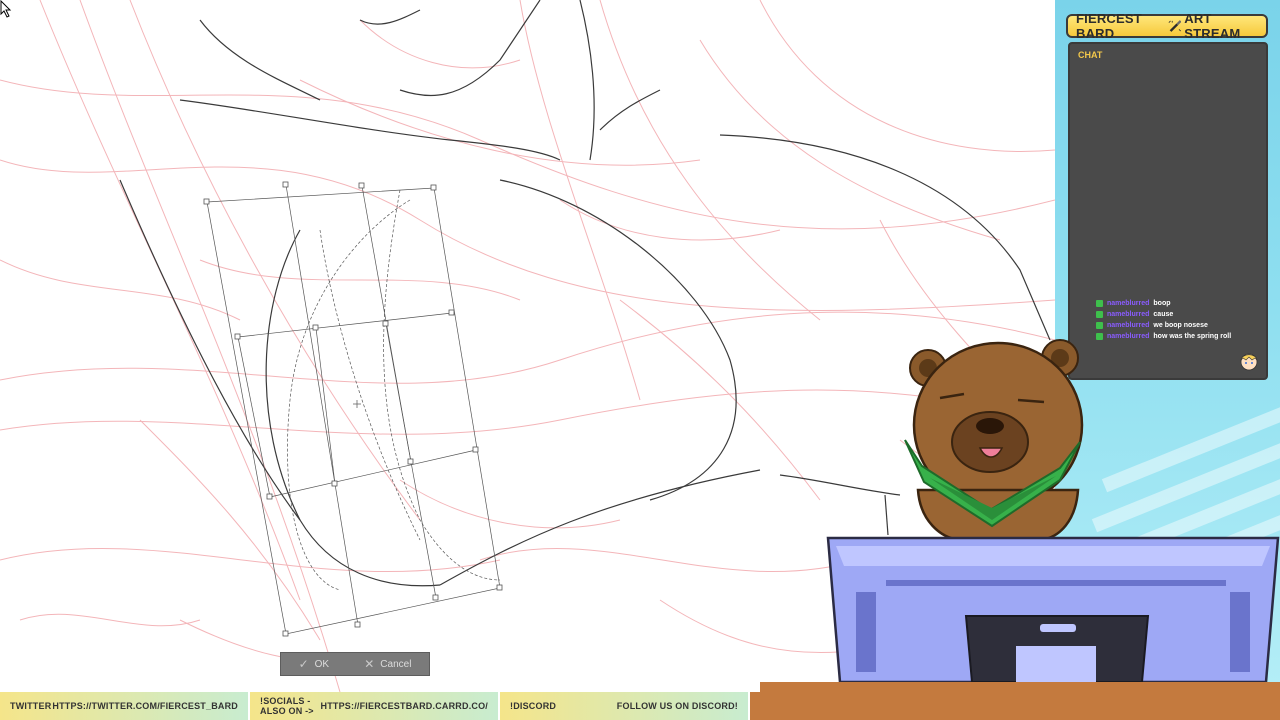  Describe the element at coordinates (303, 664) in the screenshot. I see `check-icon: ✓` at that location.